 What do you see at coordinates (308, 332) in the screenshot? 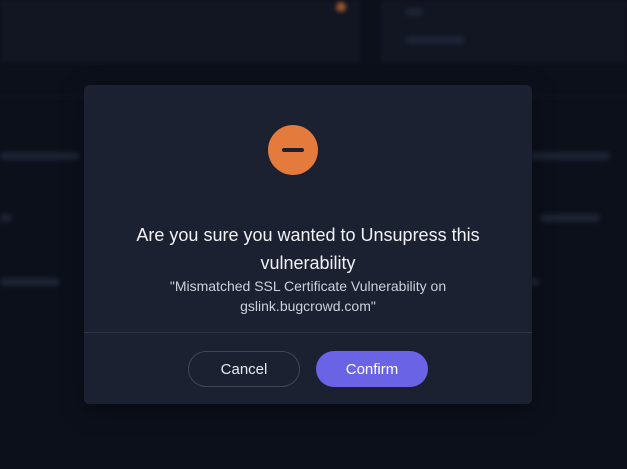
I see `dialog-divider` at bounding box center [308, 332].